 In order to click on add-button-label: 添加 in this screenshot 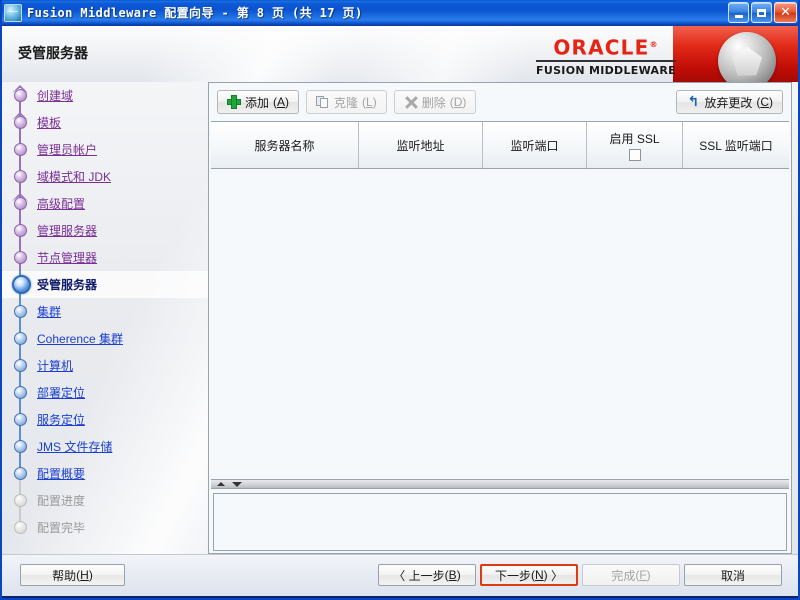, I will do `click(257, 102)`.